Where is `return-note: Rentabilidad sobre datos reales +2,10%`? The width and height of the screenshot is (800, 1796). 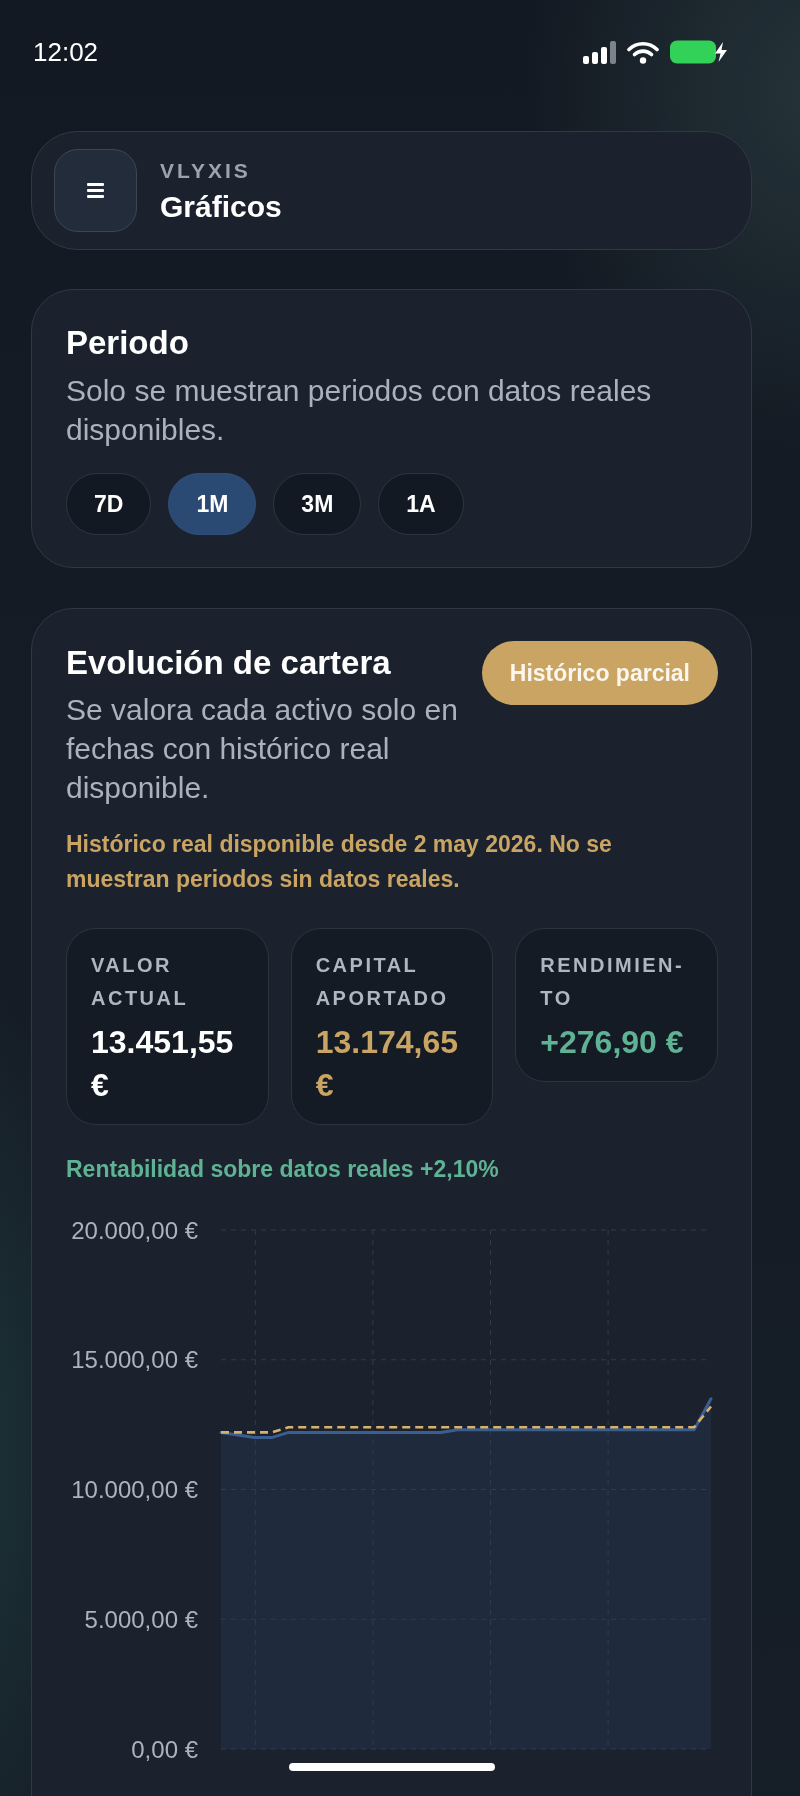 return-note: Rentabilidad sobre datos reales +2,10% is located at coordinates (283, 1169).